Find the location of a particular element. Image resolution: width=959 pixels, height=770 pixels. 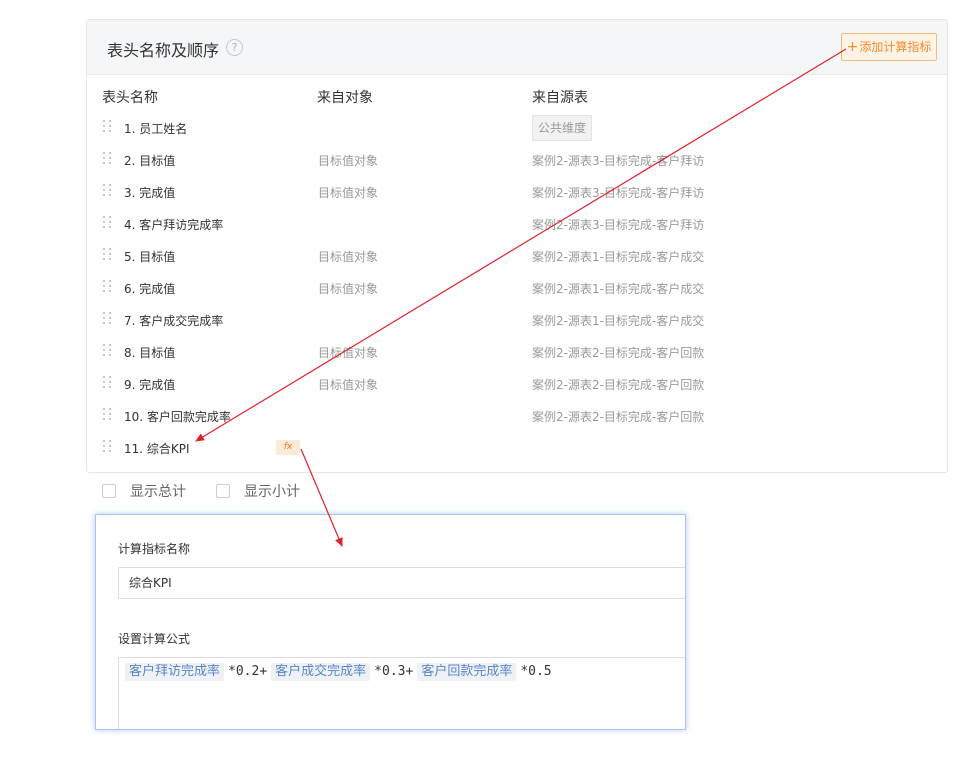

show-subtotal-label: 显示小计 is located at coordinates (272, 492).